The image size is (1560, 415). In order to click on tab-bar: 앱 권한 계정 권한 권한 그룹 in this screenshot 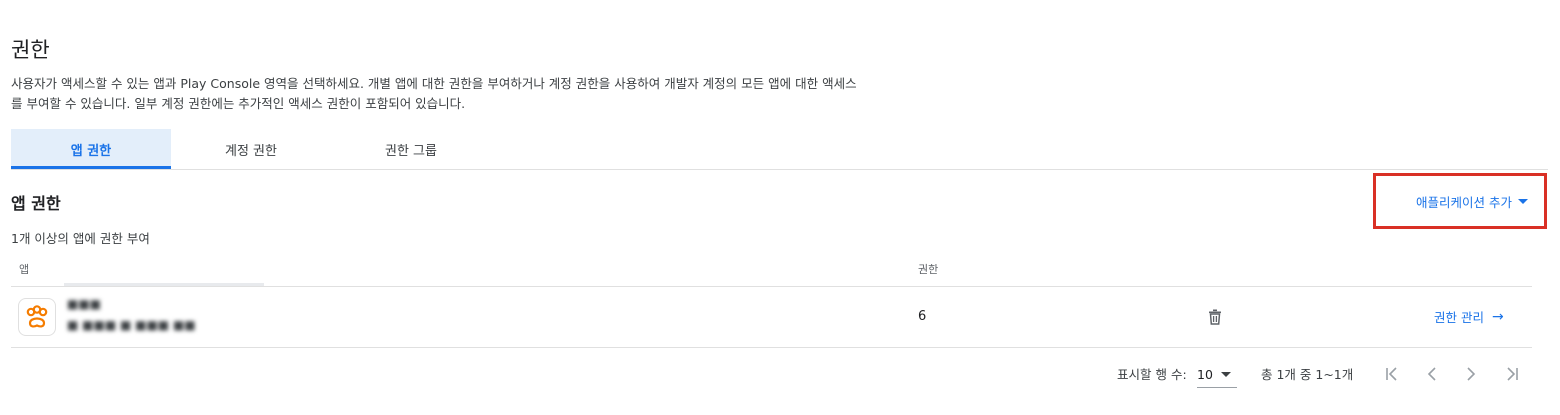, I will do `click(251, 149)`.